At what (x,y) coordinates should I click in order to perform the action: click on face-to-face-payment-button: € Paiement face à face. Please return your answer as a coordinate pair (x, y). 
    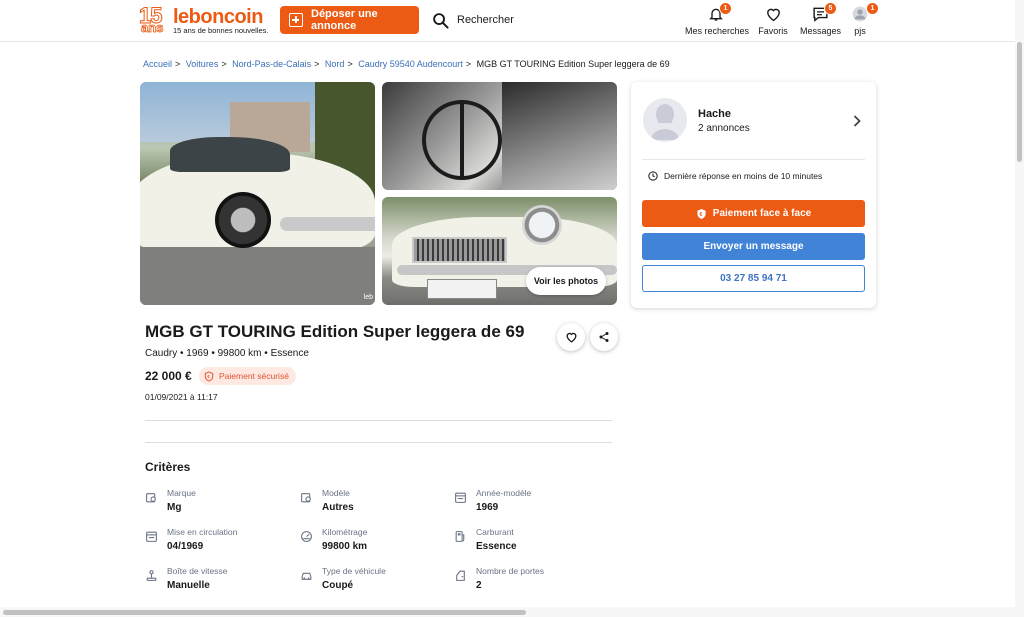
    Looking at the image, I should click on (753, 213).